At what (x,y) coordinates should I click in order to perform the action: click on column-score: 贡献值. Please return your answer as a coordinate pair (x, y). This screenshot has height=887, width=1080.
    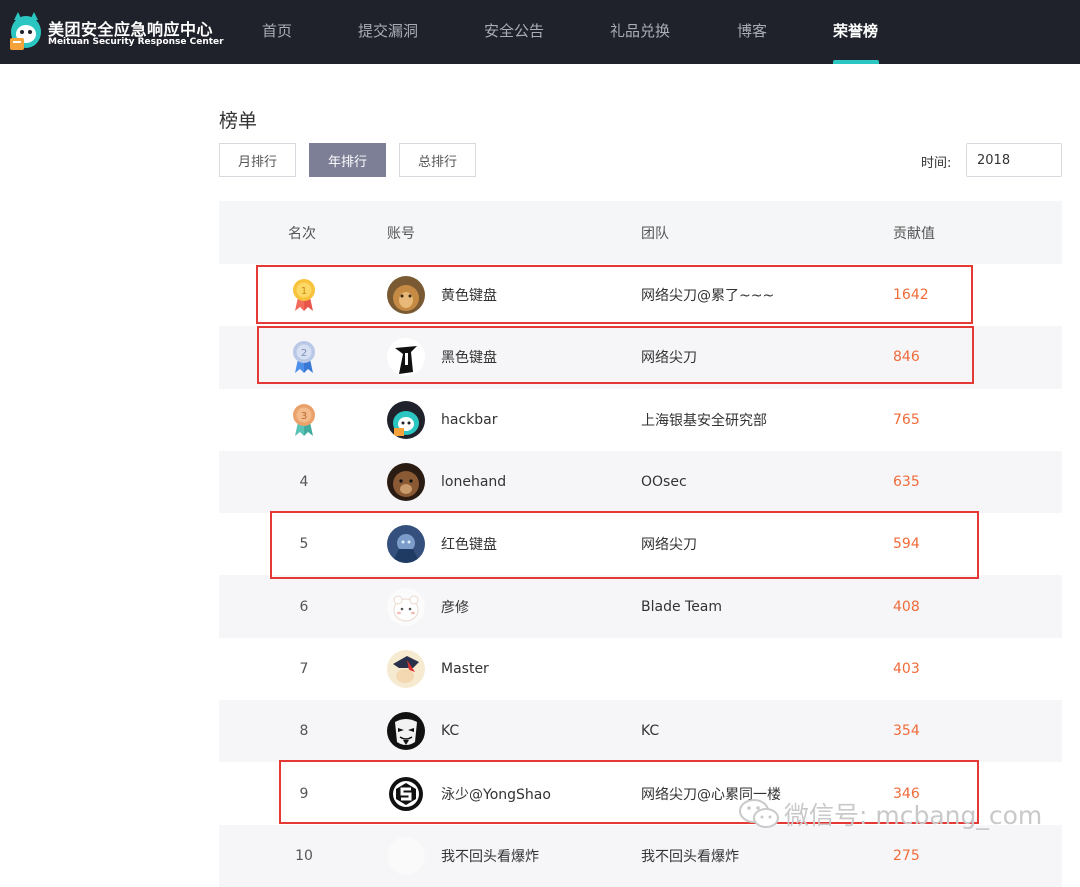
    Looking at the image, I should click on (914, 234).